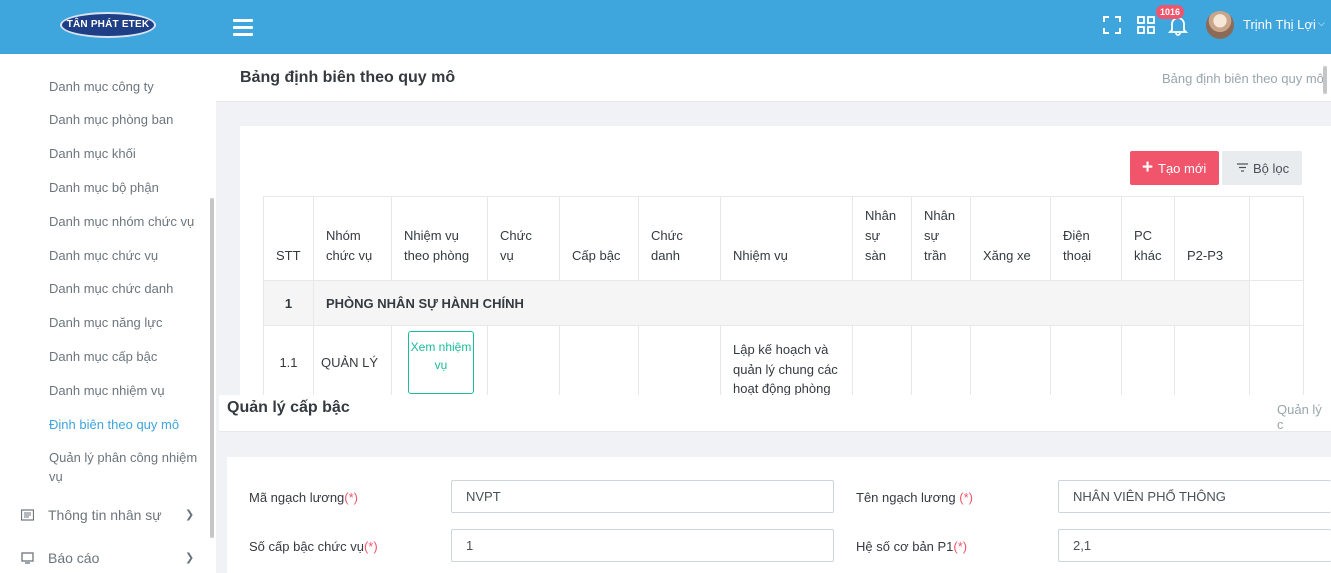  Describe the element at coordinates (1112, 25) in the screenshot. I see `fullscreen-icon` at that location.